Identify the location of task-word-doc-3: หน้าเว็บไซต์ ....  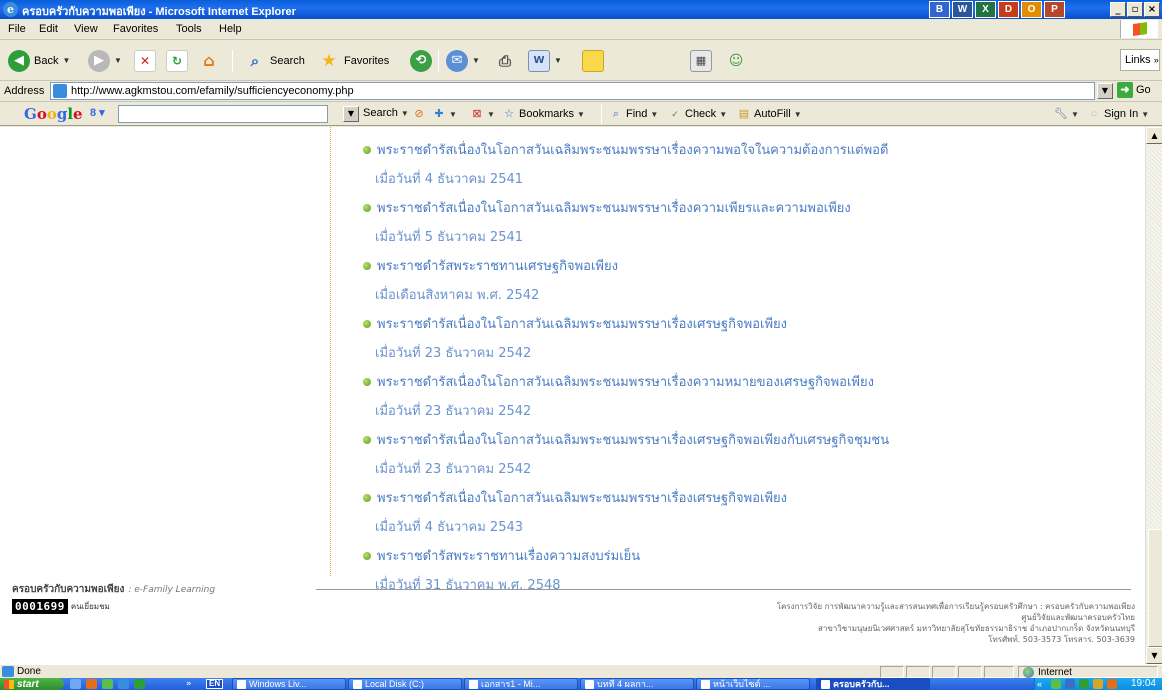
(753, 684).